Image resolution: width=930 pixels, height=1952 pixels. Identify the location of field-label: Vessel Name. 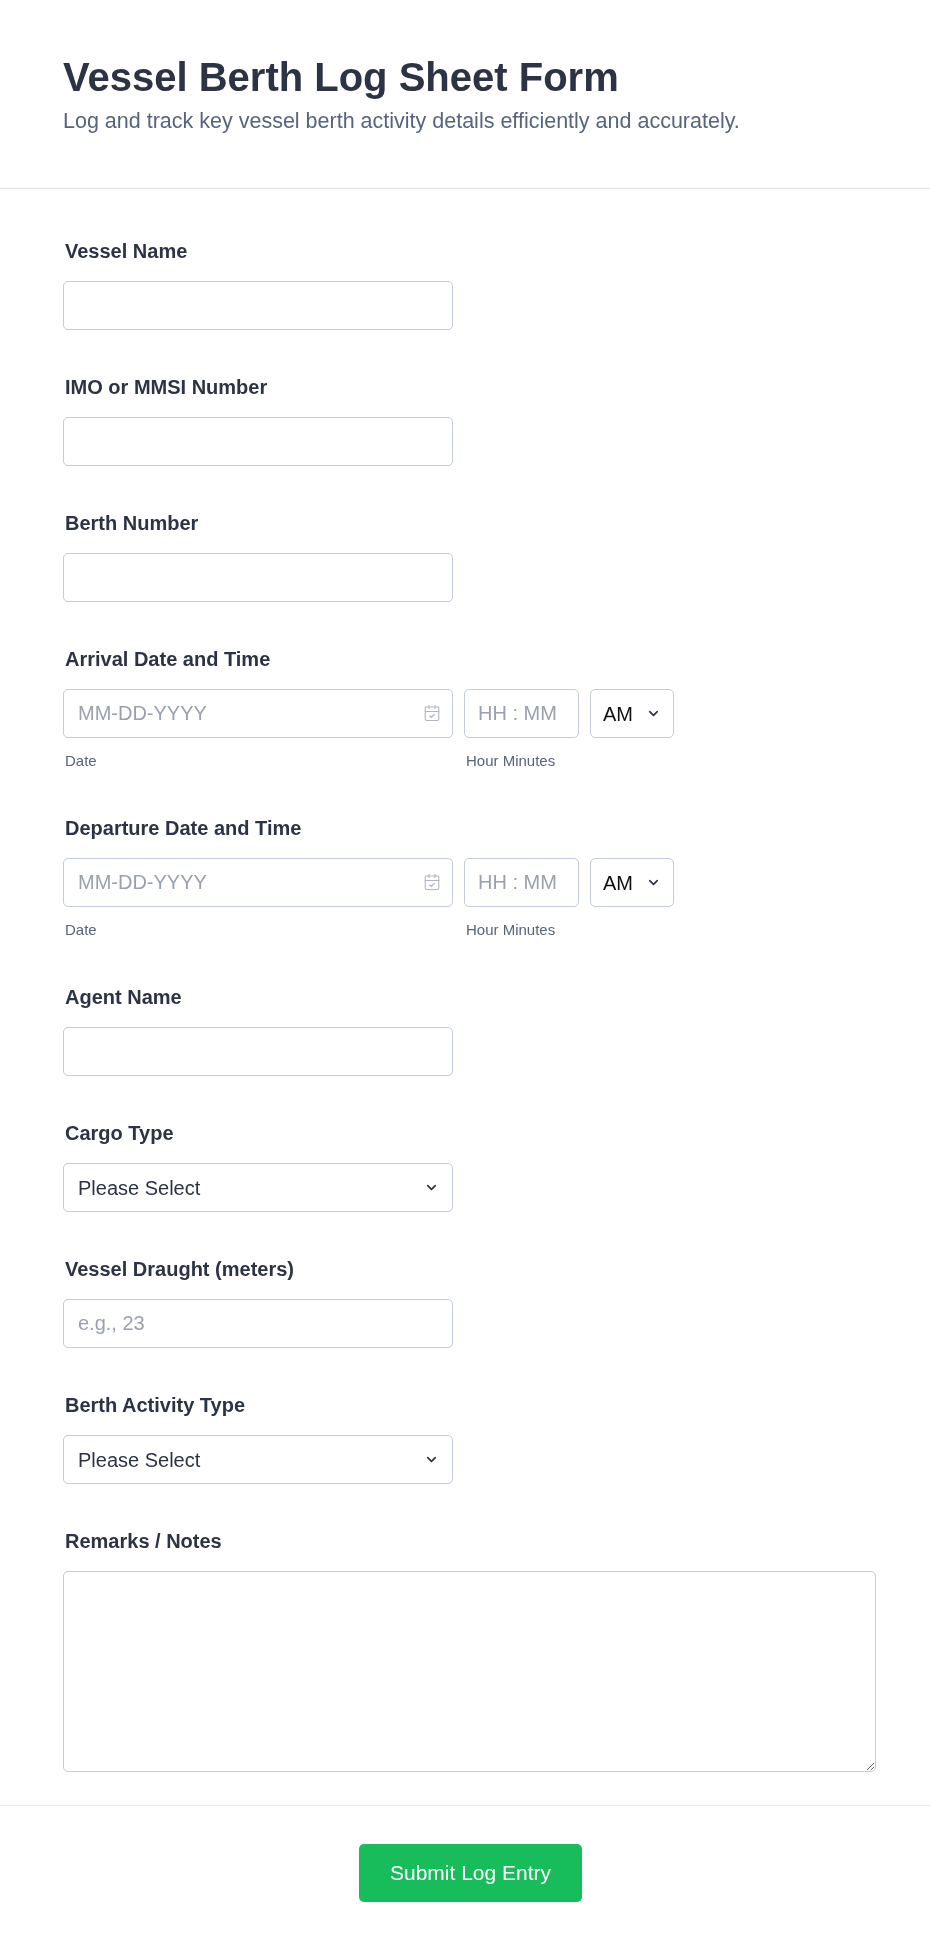
(126, 251).